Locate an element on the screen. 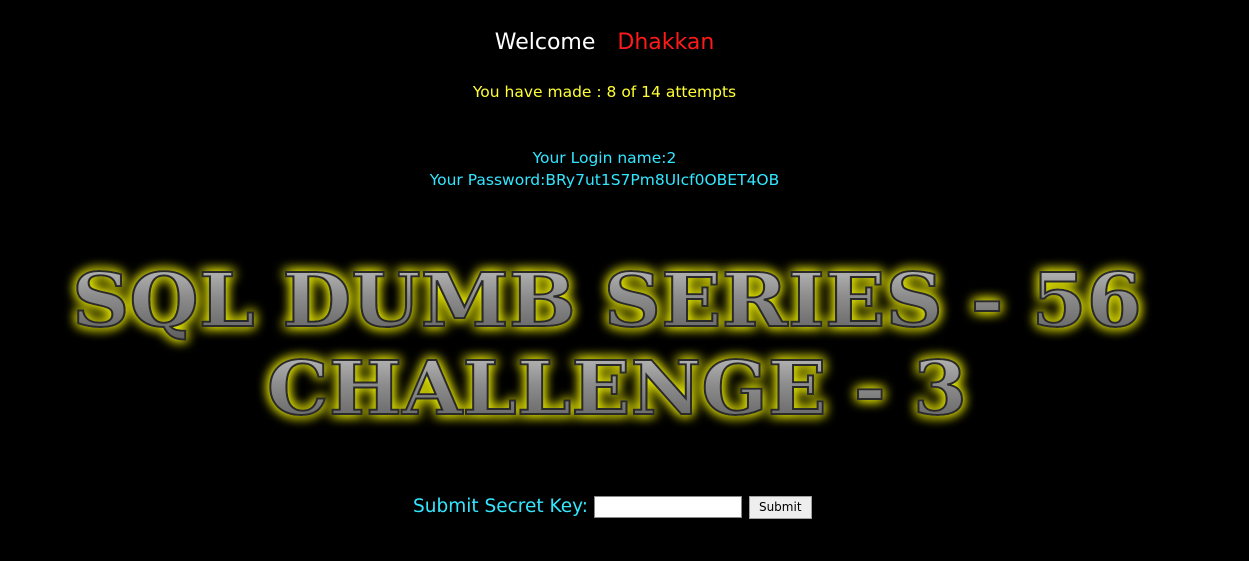  user-name: Dhakkan is located at coordinates (666, 42).